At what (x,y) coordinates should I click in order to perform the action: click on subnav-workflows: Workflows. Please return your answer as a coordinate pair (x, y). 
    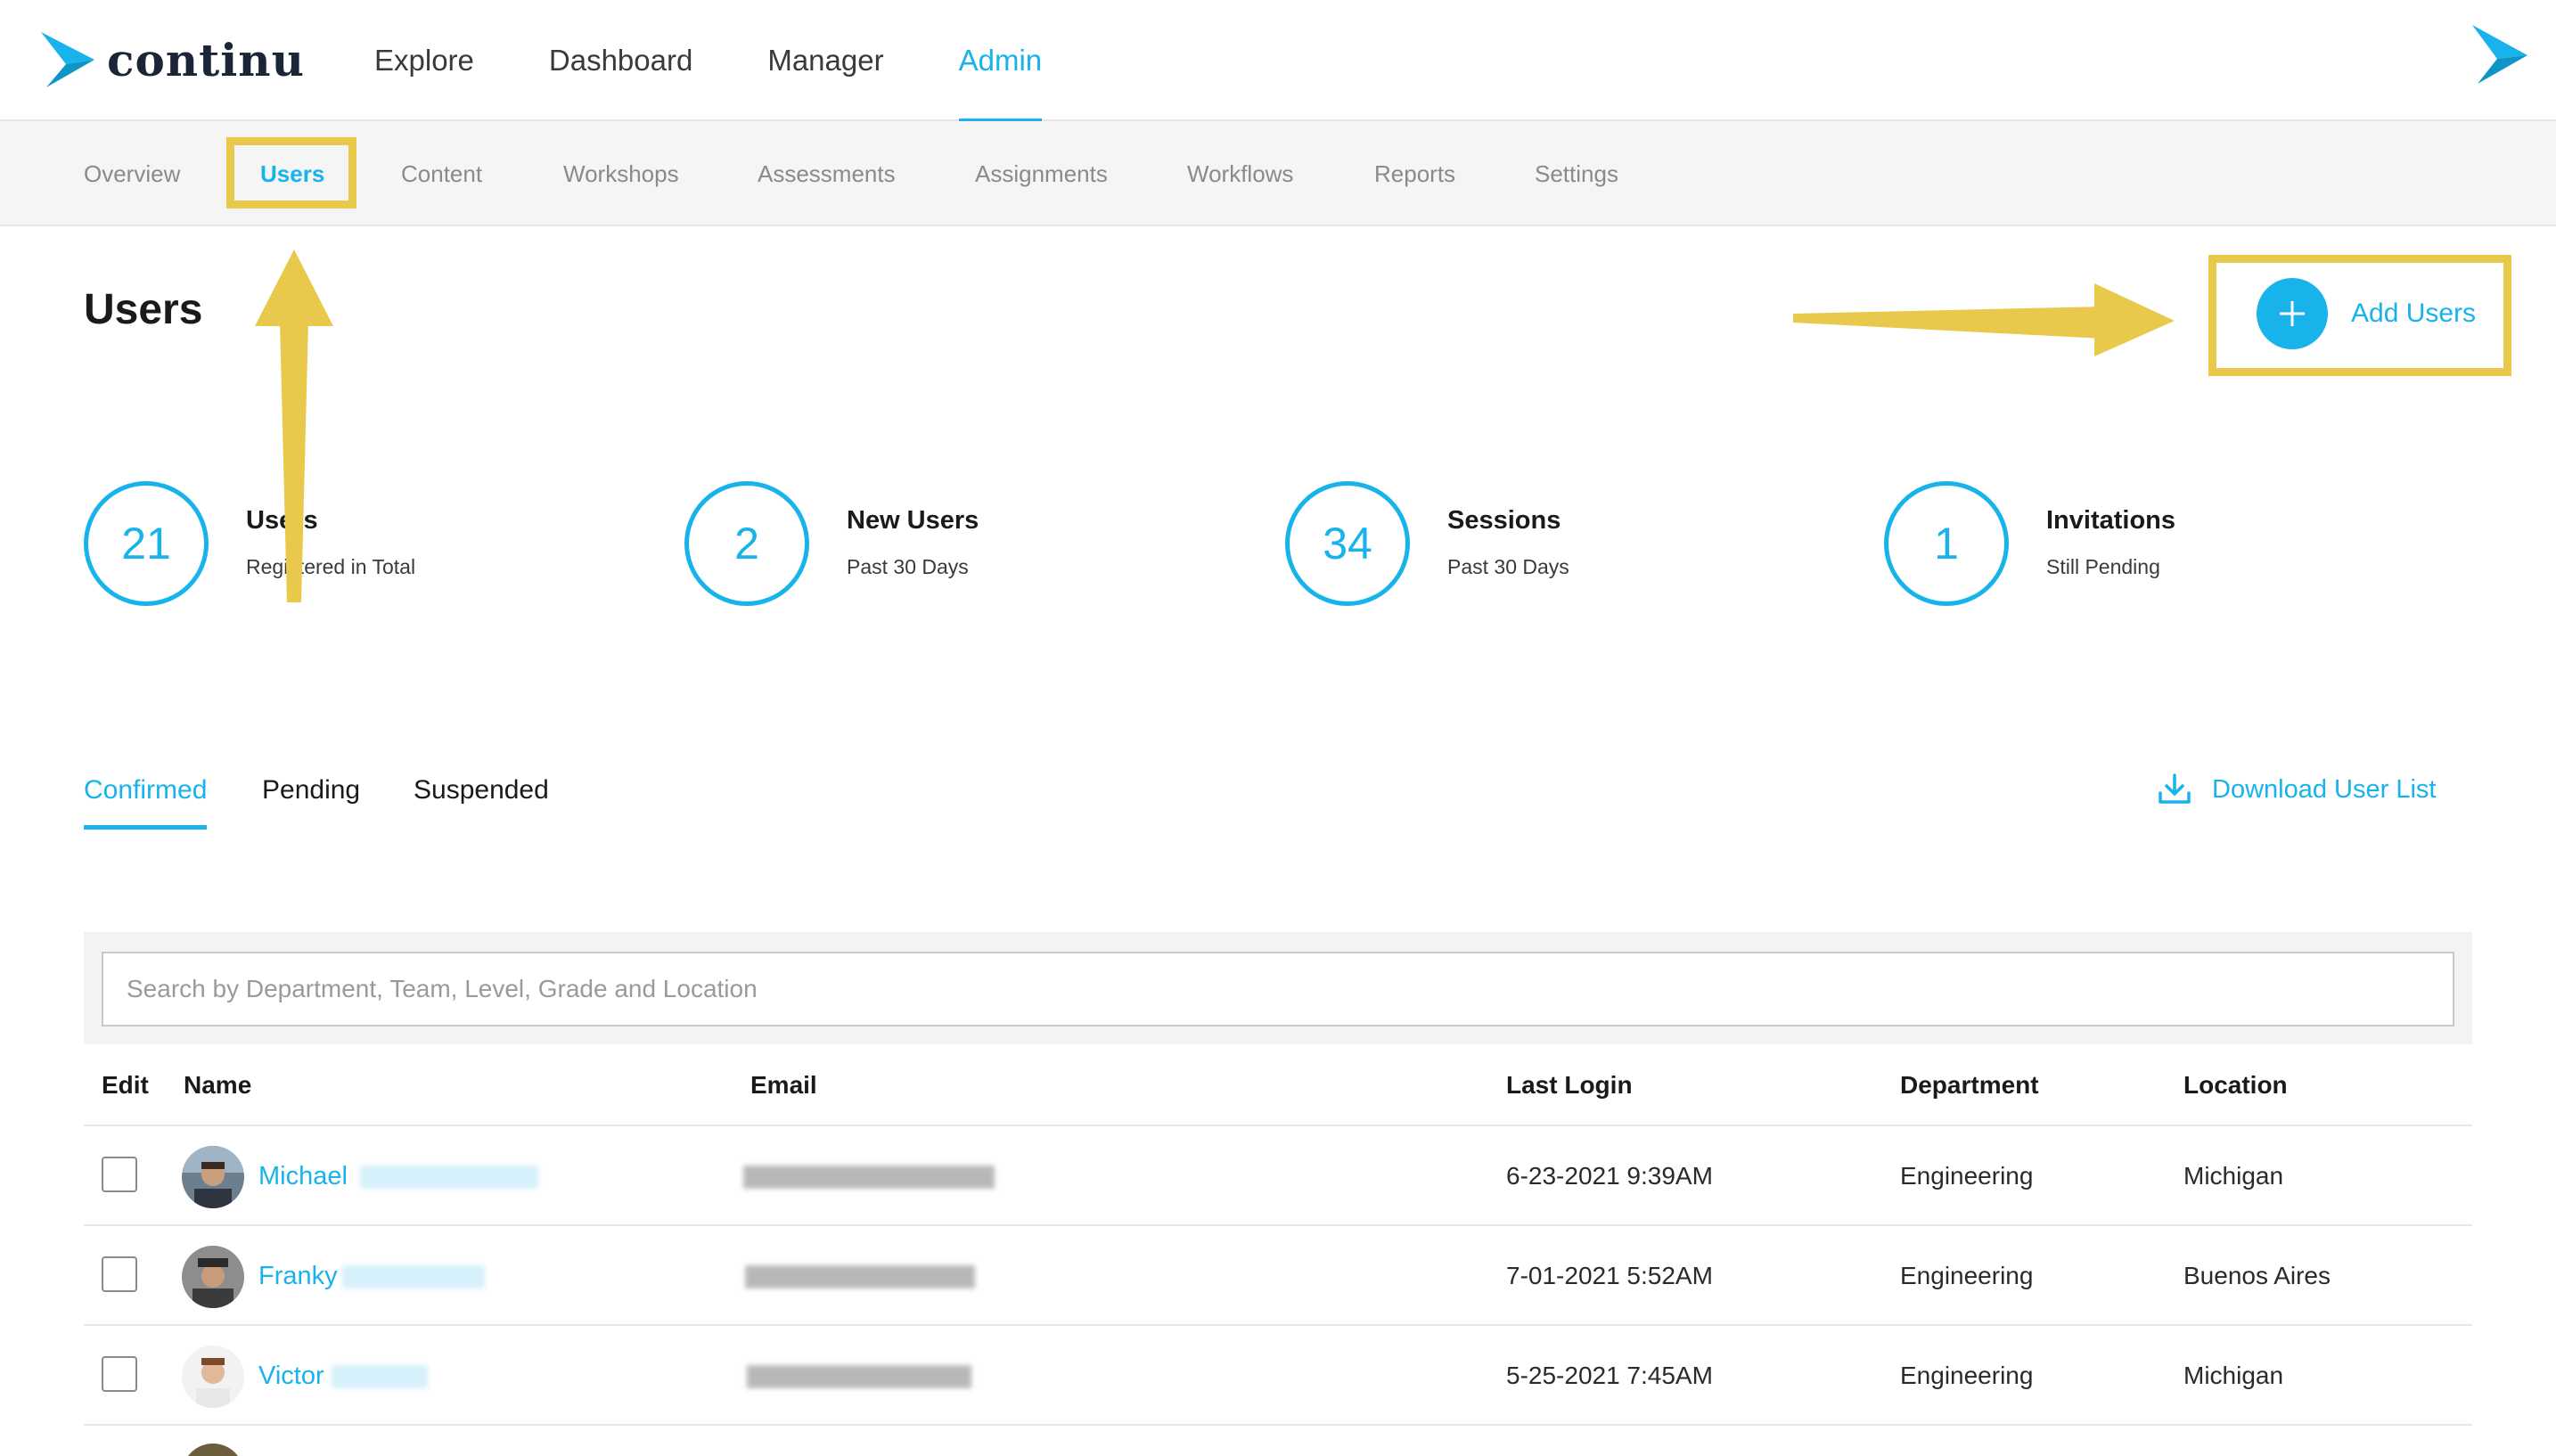
    Looking at the image, I should click on (1240, 173).